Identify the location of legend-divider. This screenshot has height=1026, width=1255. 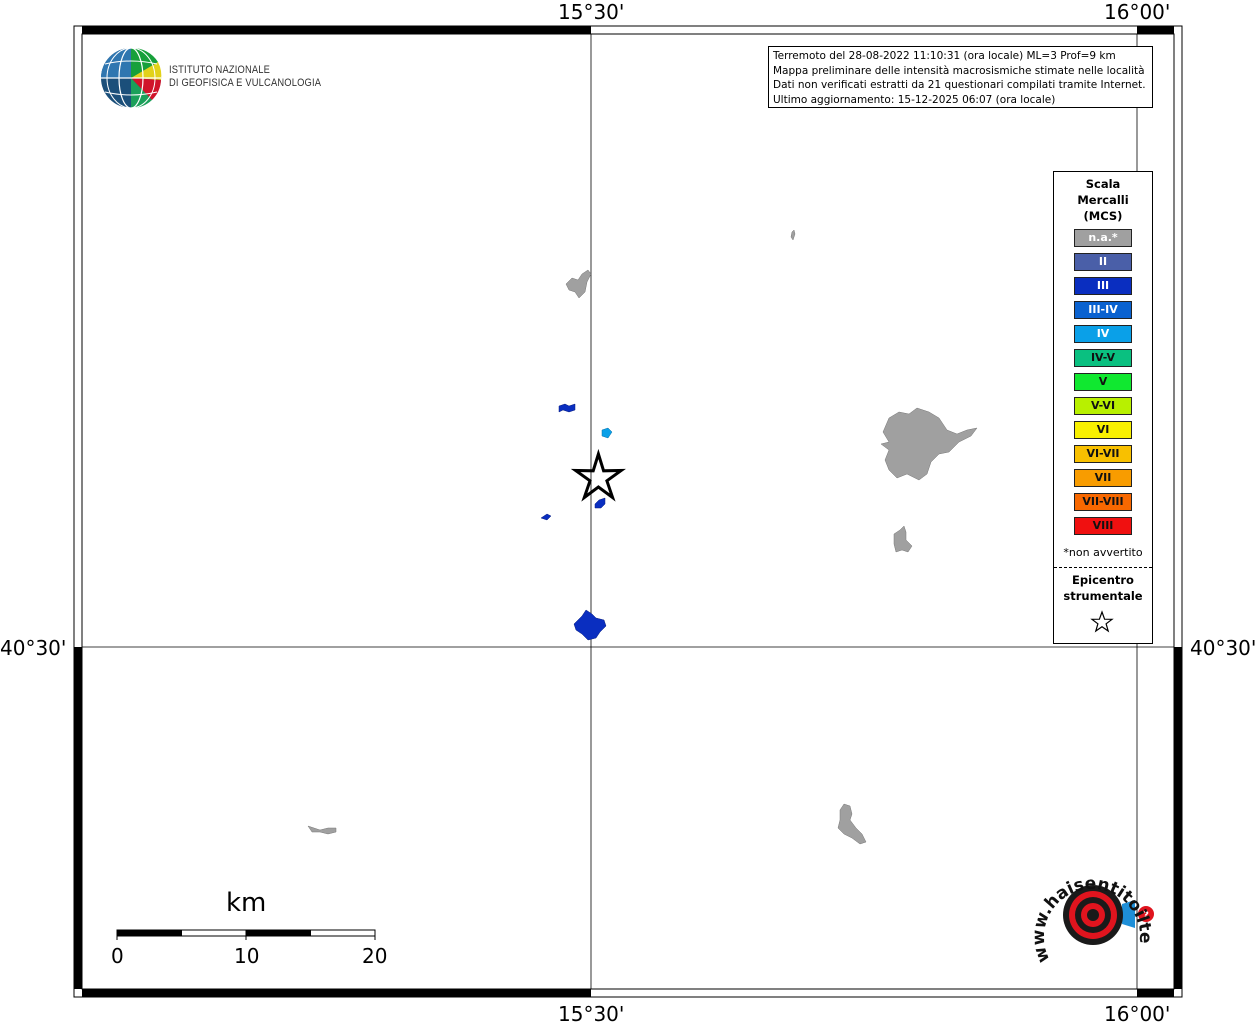
(1103, 567).